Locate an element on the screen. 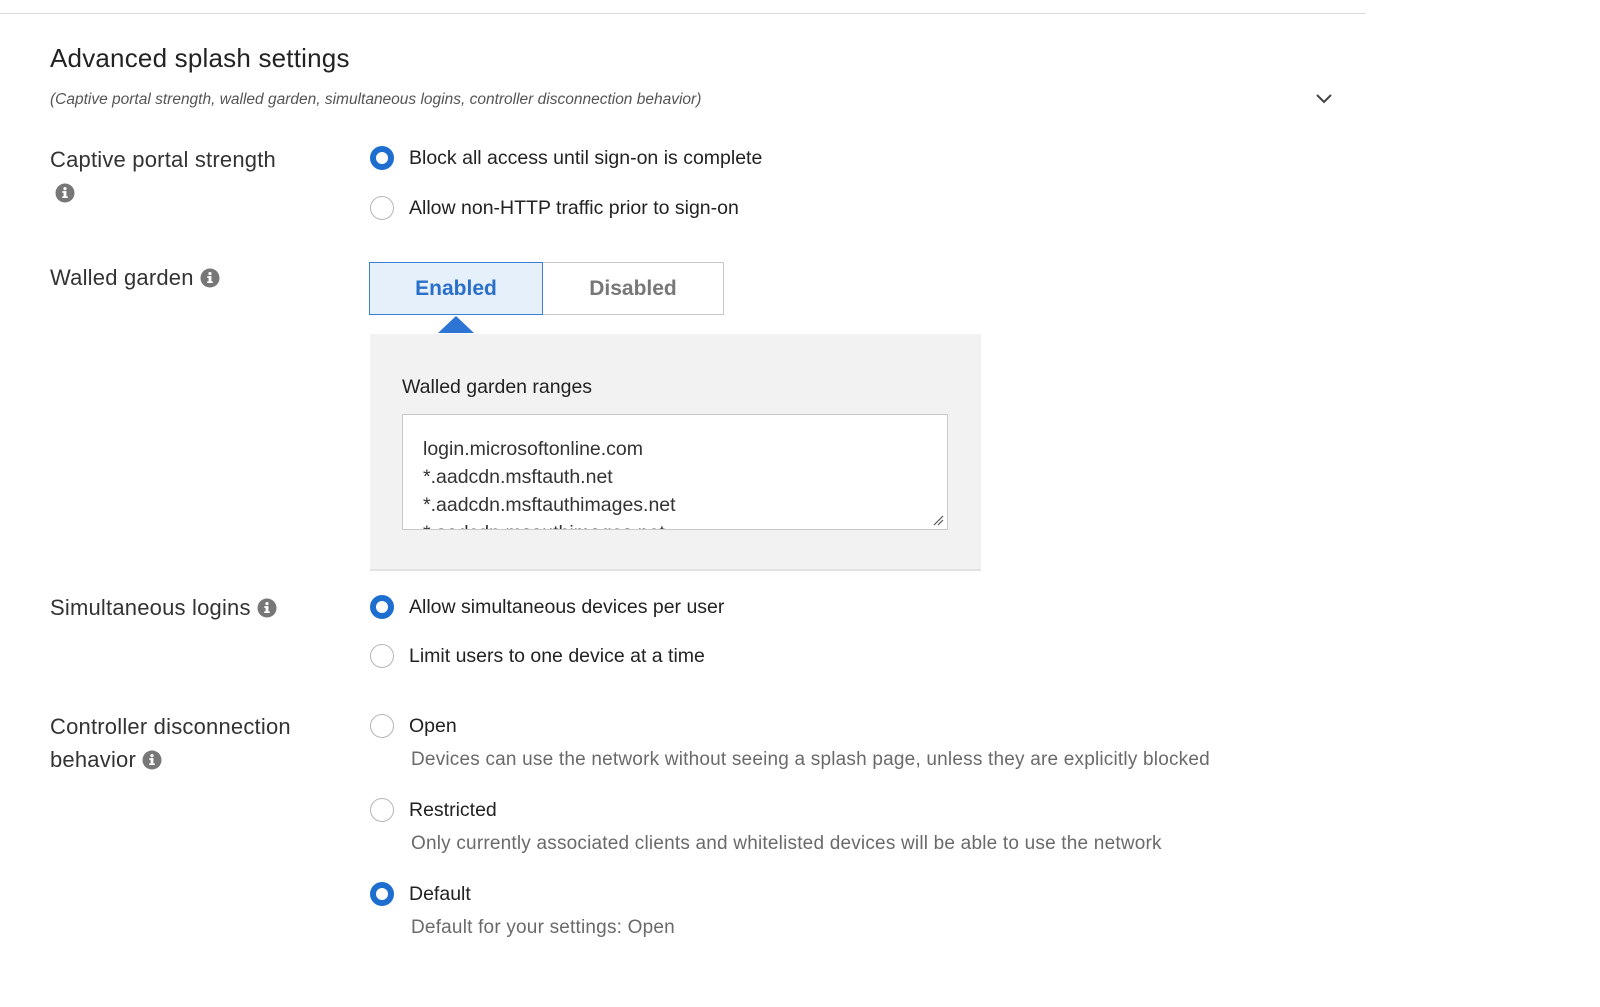 The image size is (1600, 1007). walled-garden-range-line: *.aadcdn.msftauth.net is located at coordinates (518, 477).